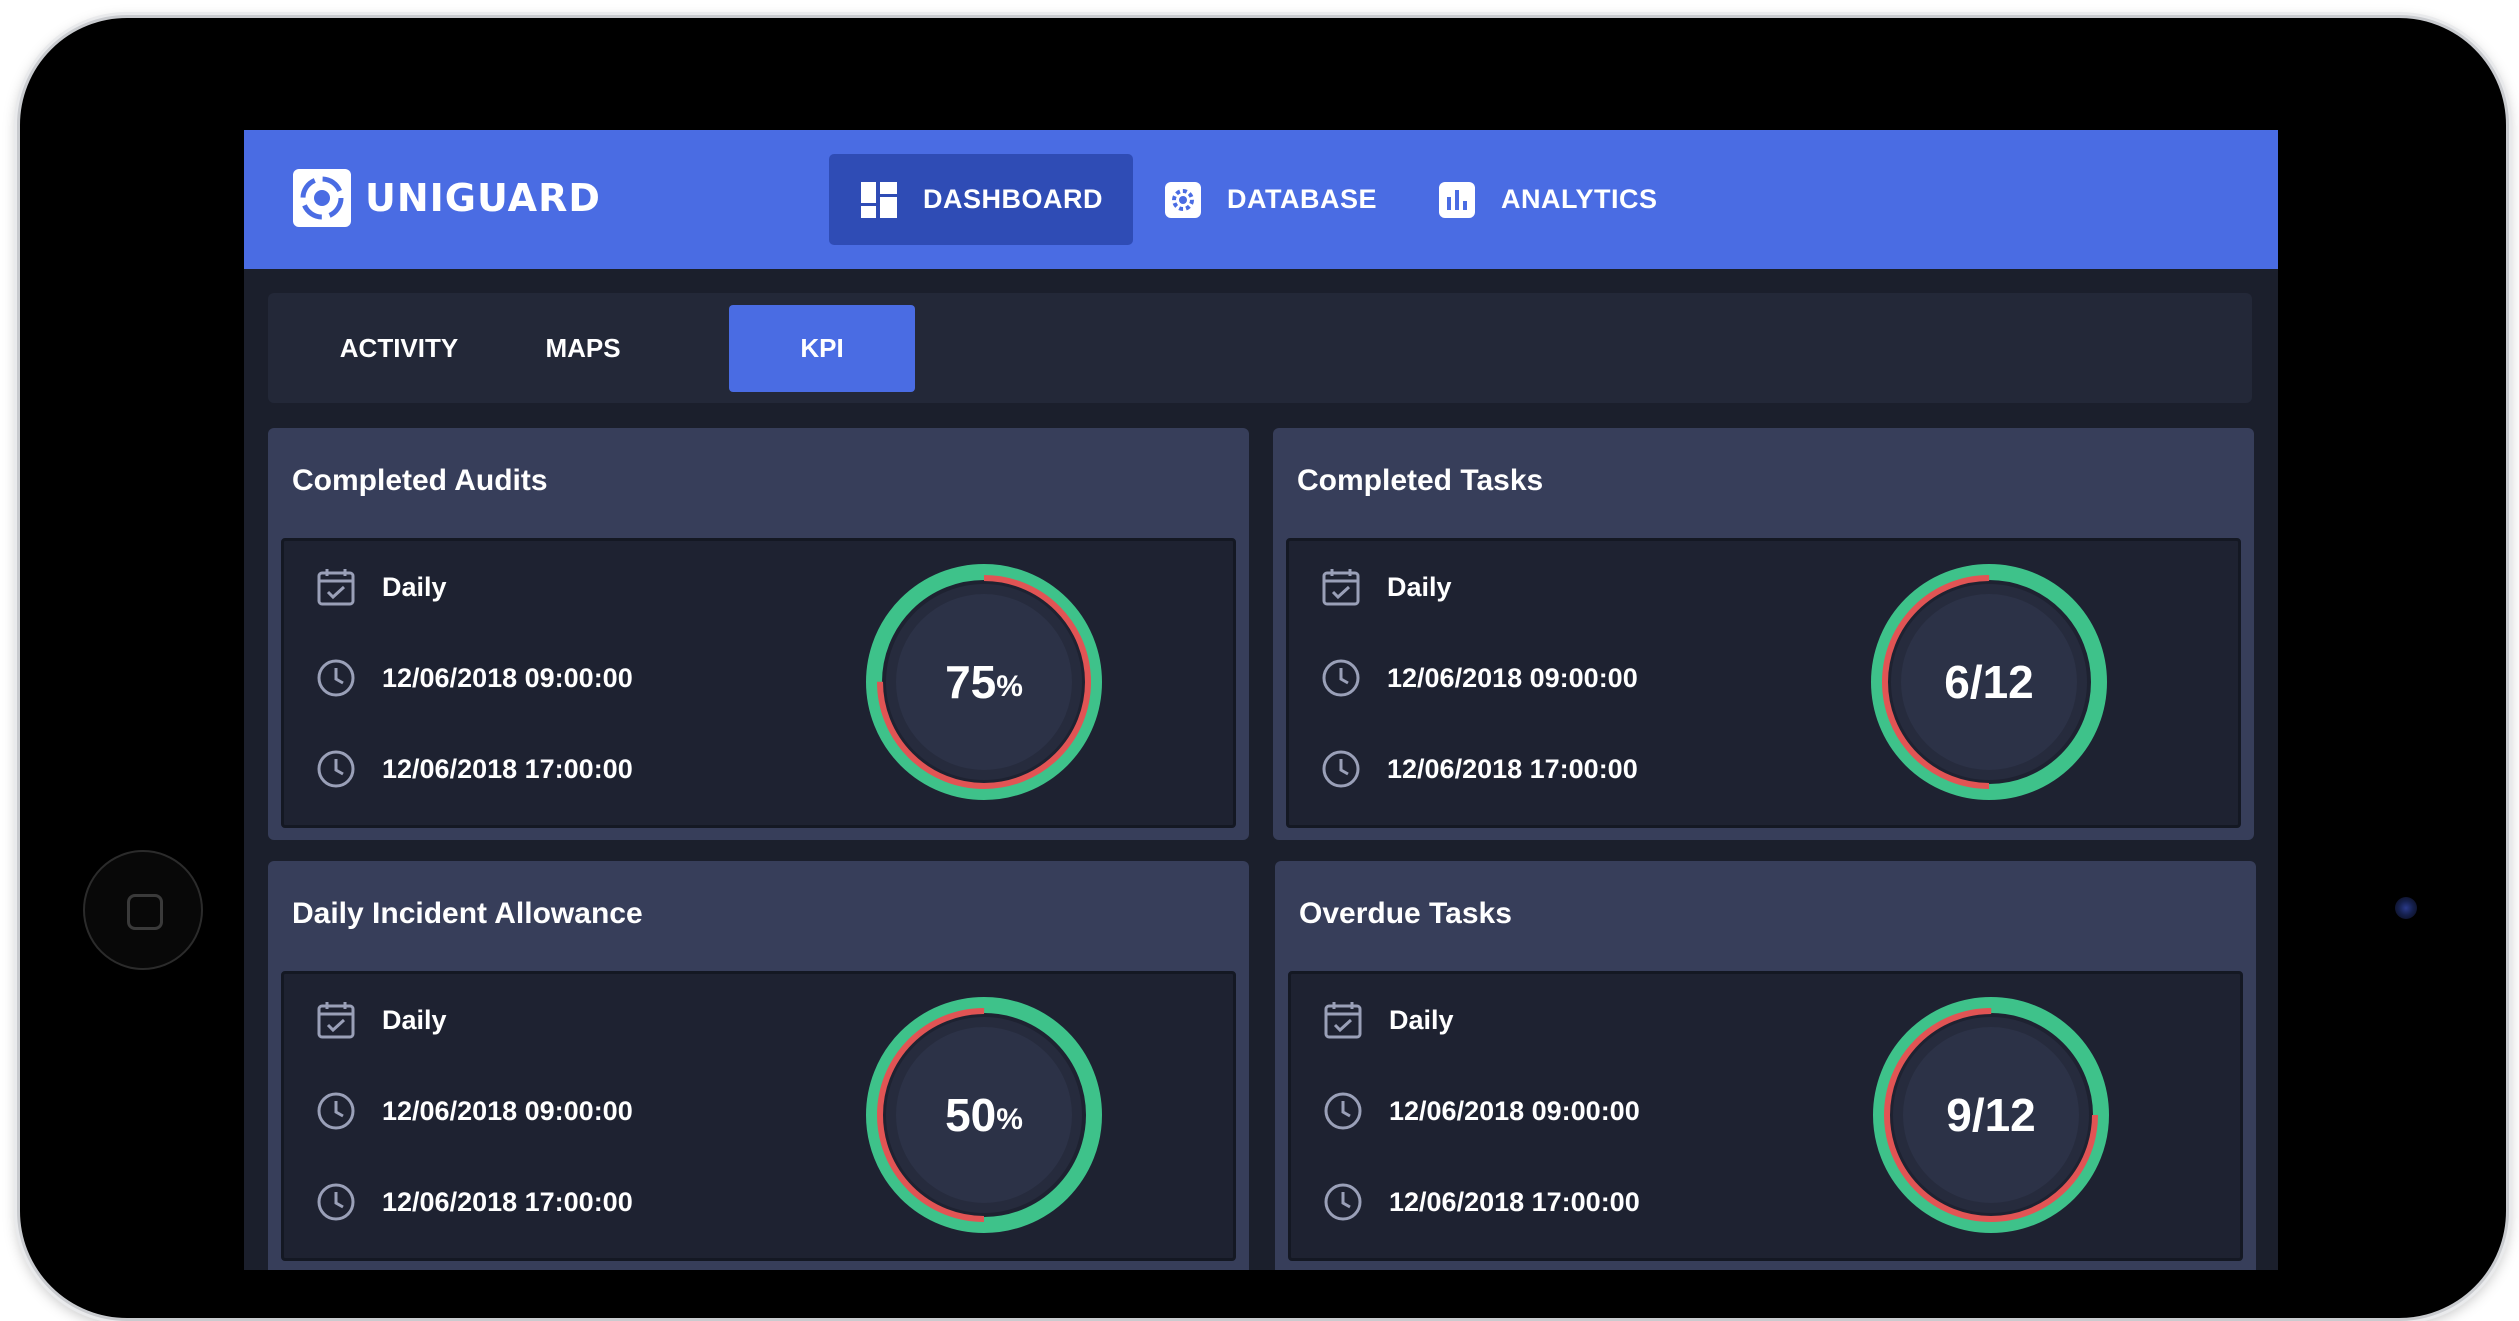 This screenshot has height=1321, width=2519. I want to click on card-title: Completed Tasks, so click(1420, 480).